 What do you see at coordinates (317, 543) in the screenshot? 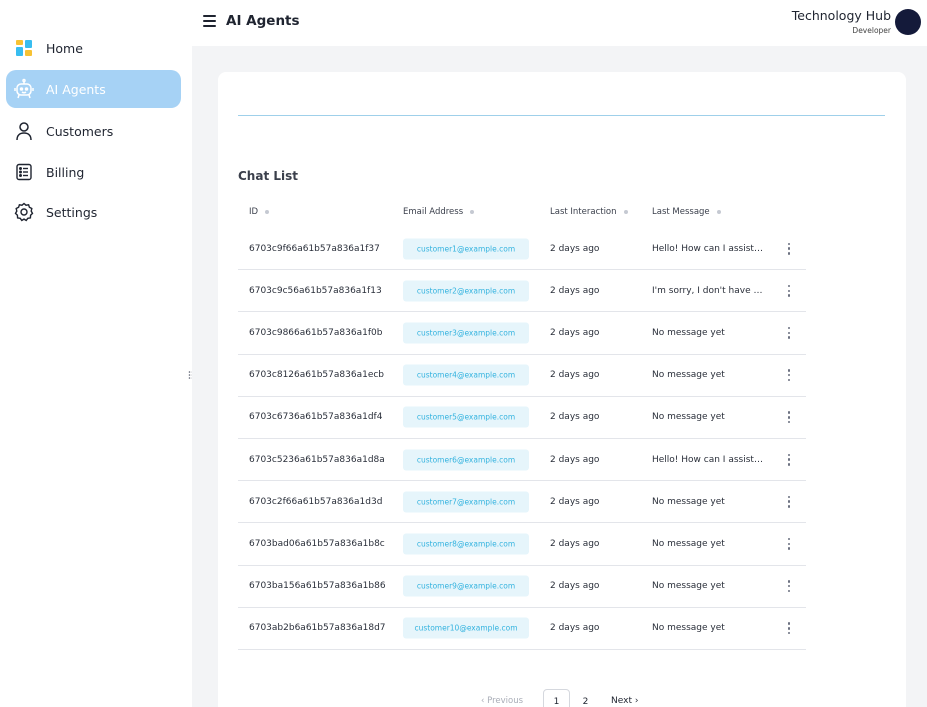
I see `row-id: 6703bad06a61b57a836a1b8c` at bounding box center [317, 543].